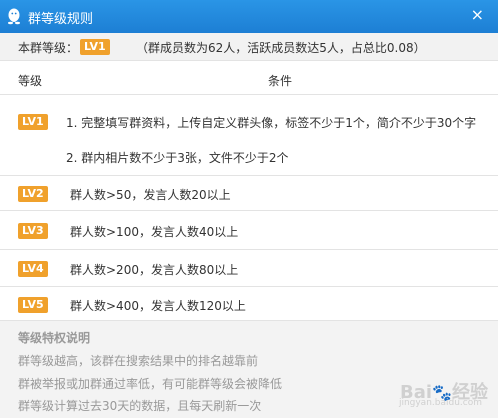 The image size is (498, 418). Describe the element at coordinates (33, 269) in the screenshot. I see `level-badge: LV4` at that location.